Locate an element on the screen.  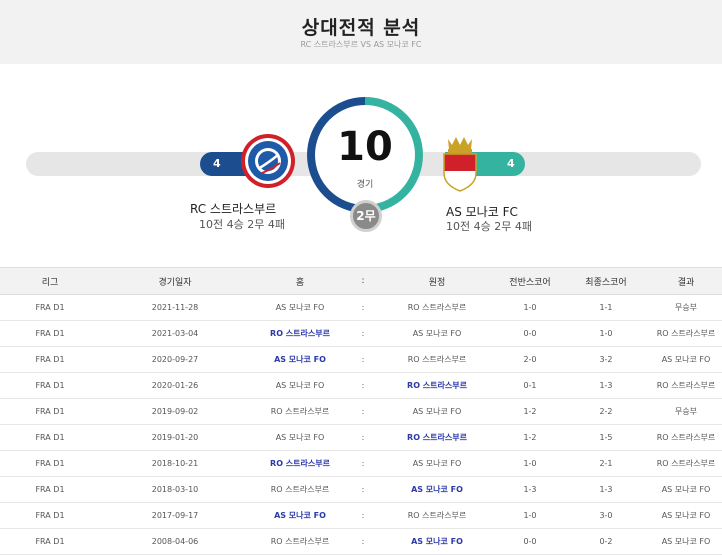
col-header-league: 리그 is located at coordinates (50, 281).